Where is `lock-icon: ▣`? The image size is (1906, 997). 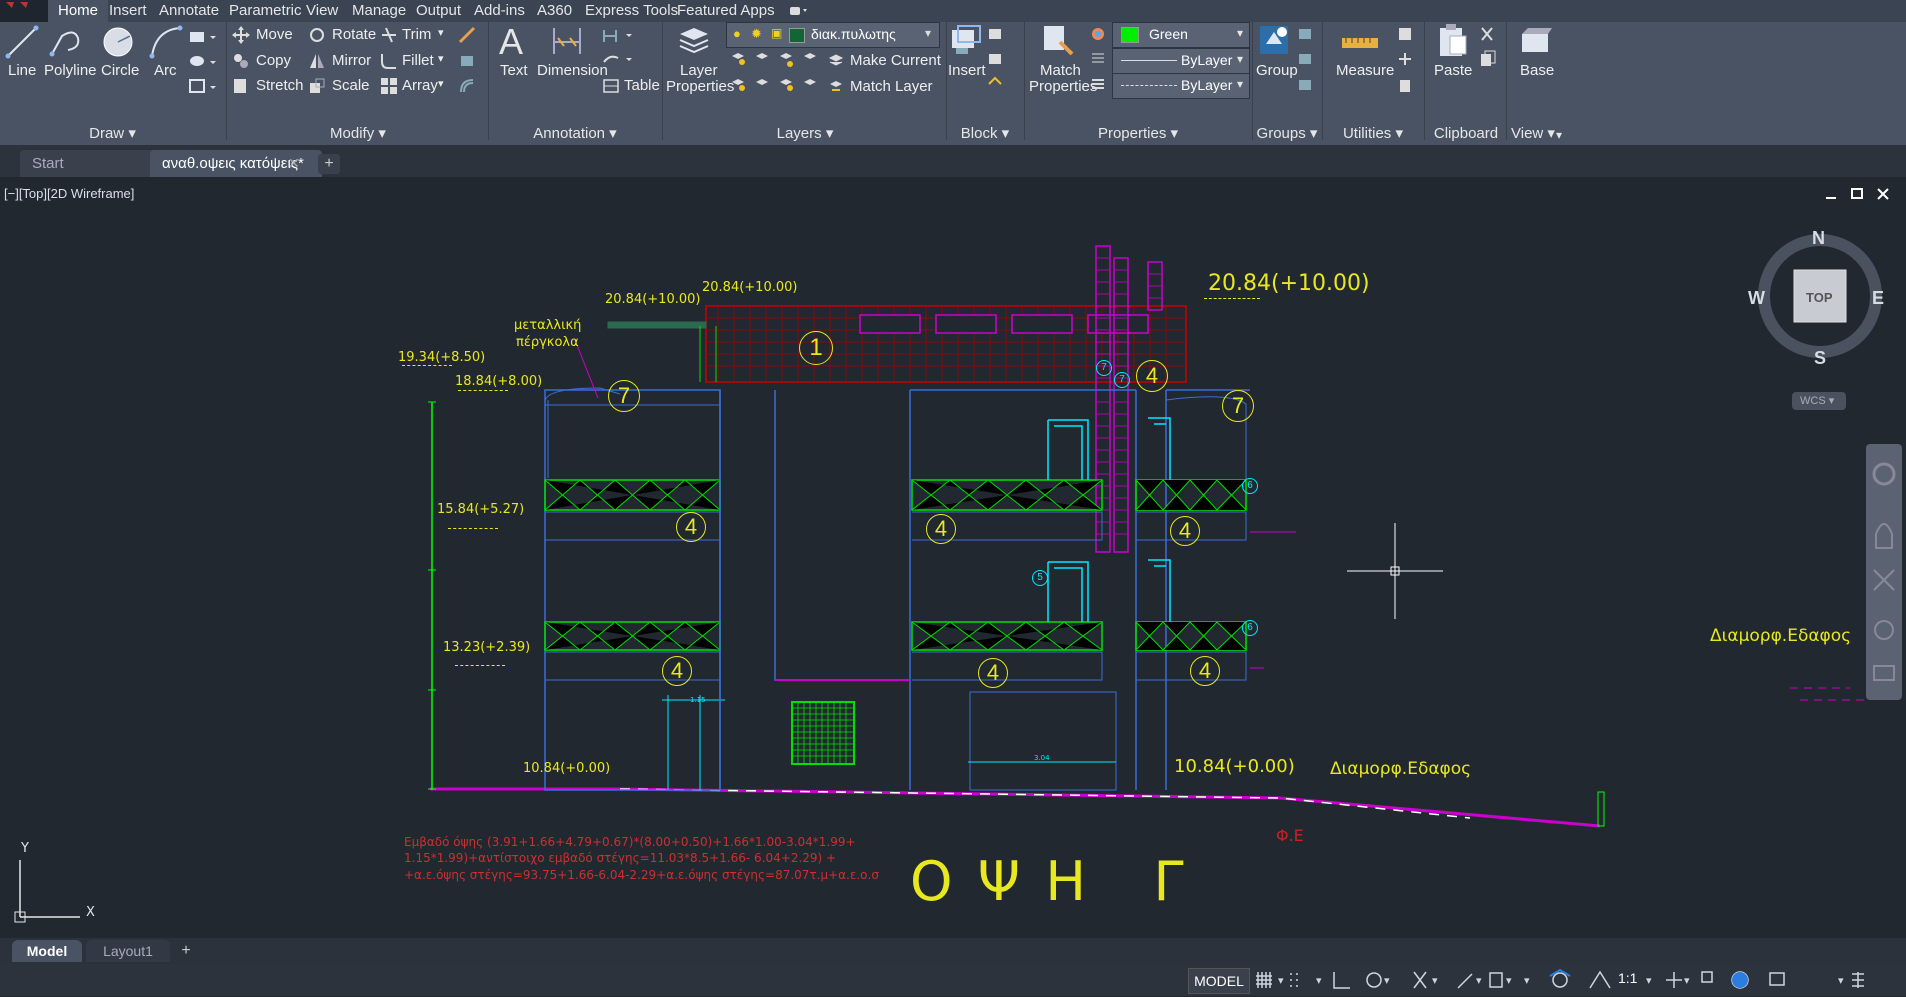 lock-icon: ▣ is located at coordinates (776, 33).